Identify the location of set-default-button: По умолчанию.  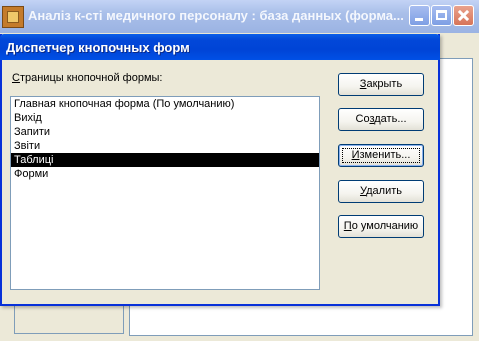
(381, 226).